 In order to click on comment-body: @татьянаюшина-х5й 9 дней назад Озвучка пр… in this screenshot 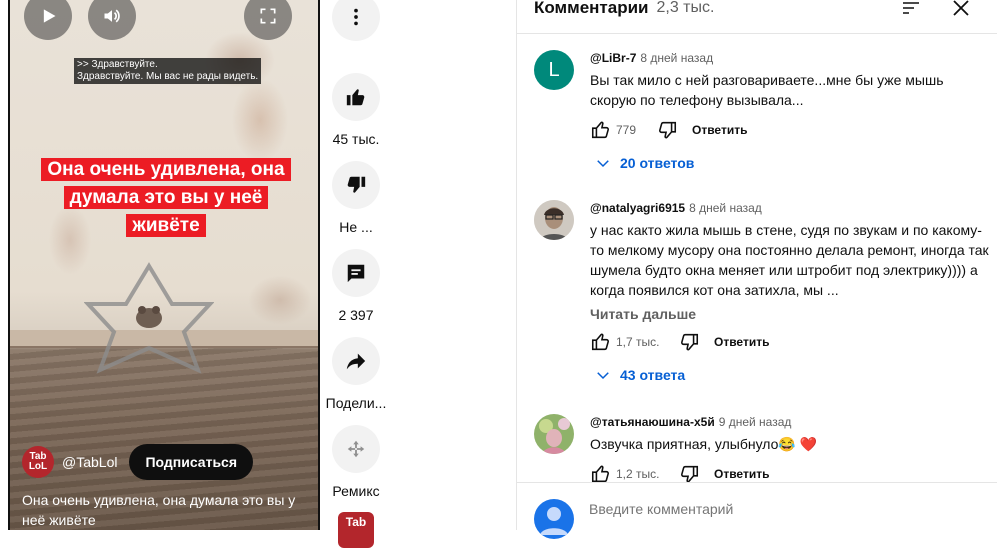, I will do `click(789, 450)`.